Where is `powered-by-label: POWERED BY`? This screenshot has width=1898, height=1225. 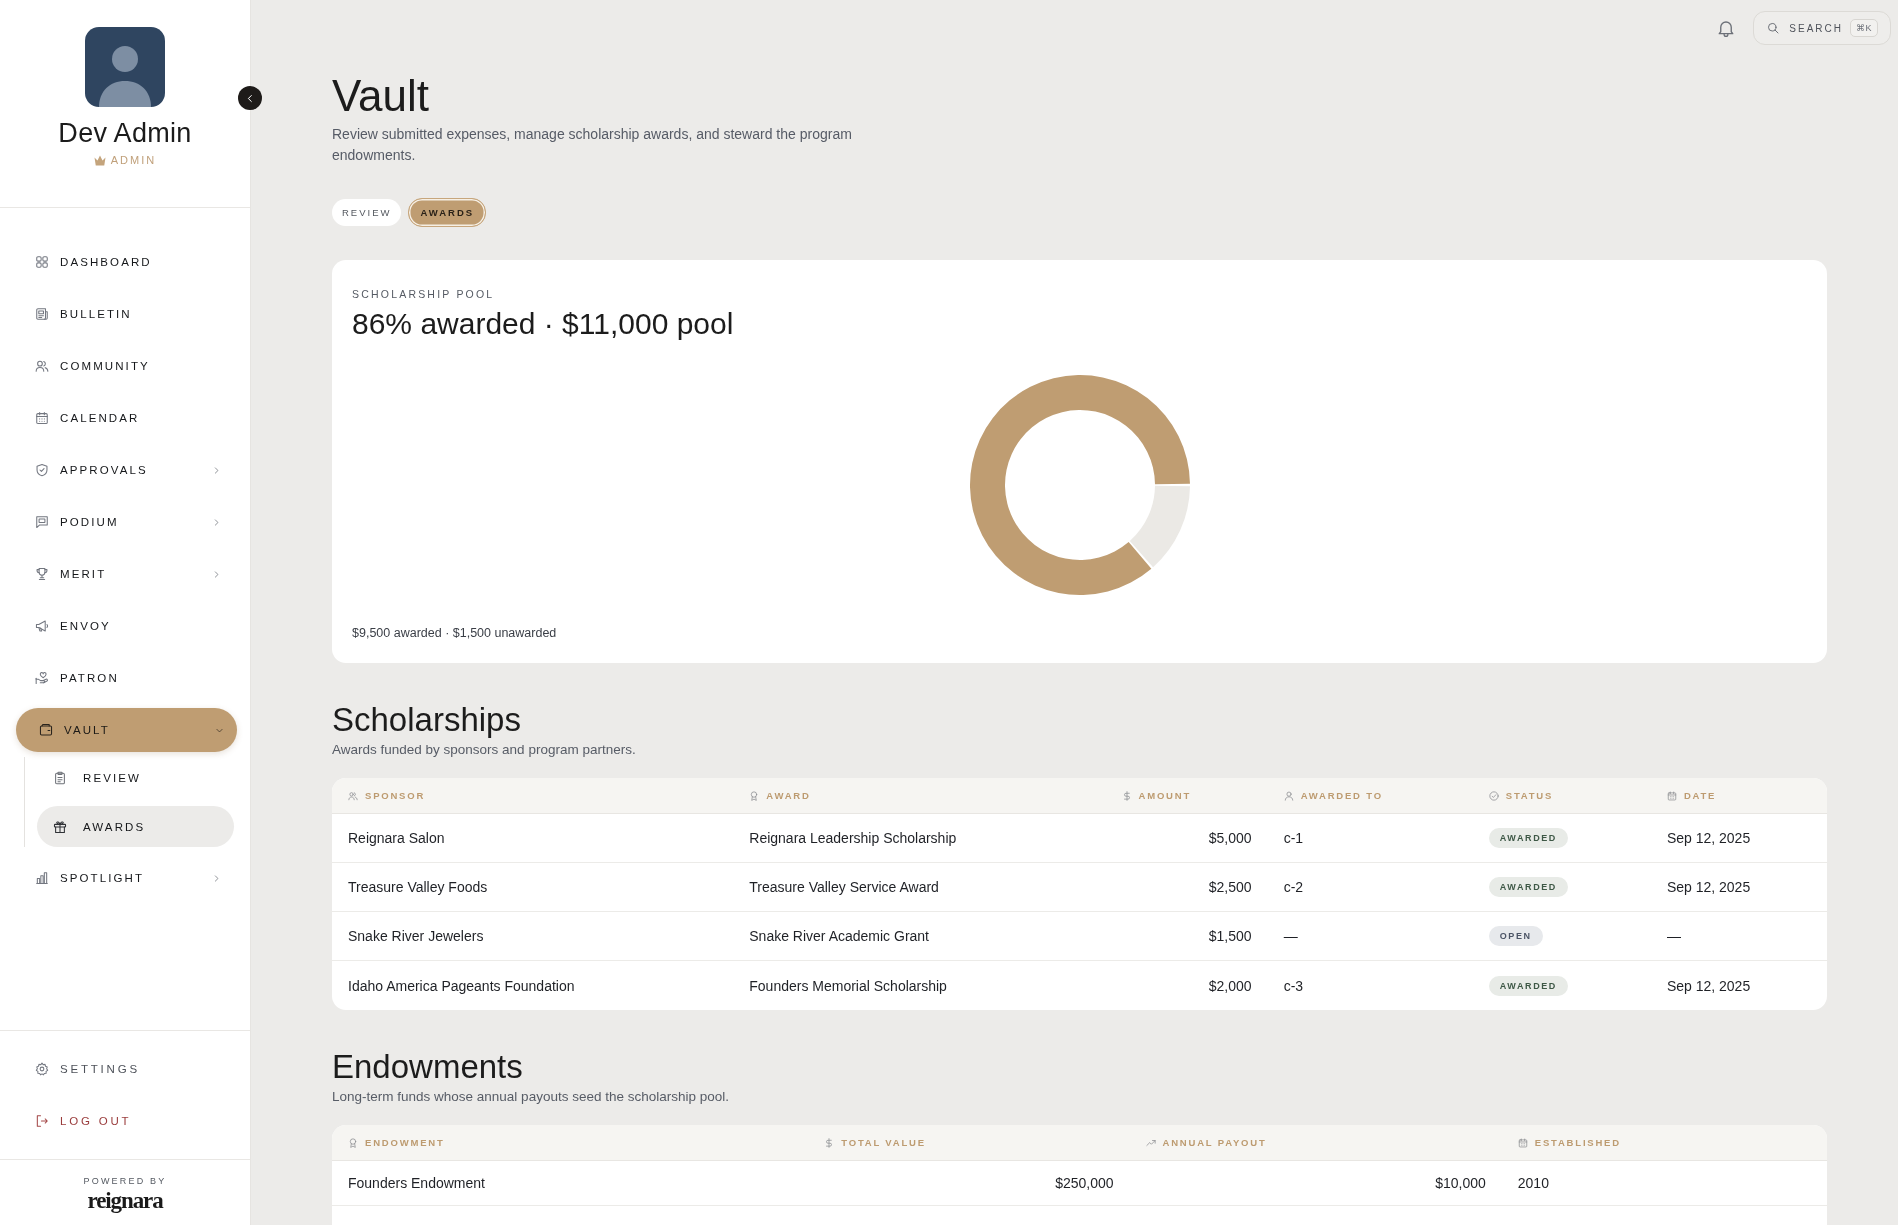 powered-by-label: POWERED BY is located at coordinates (125, 1181).